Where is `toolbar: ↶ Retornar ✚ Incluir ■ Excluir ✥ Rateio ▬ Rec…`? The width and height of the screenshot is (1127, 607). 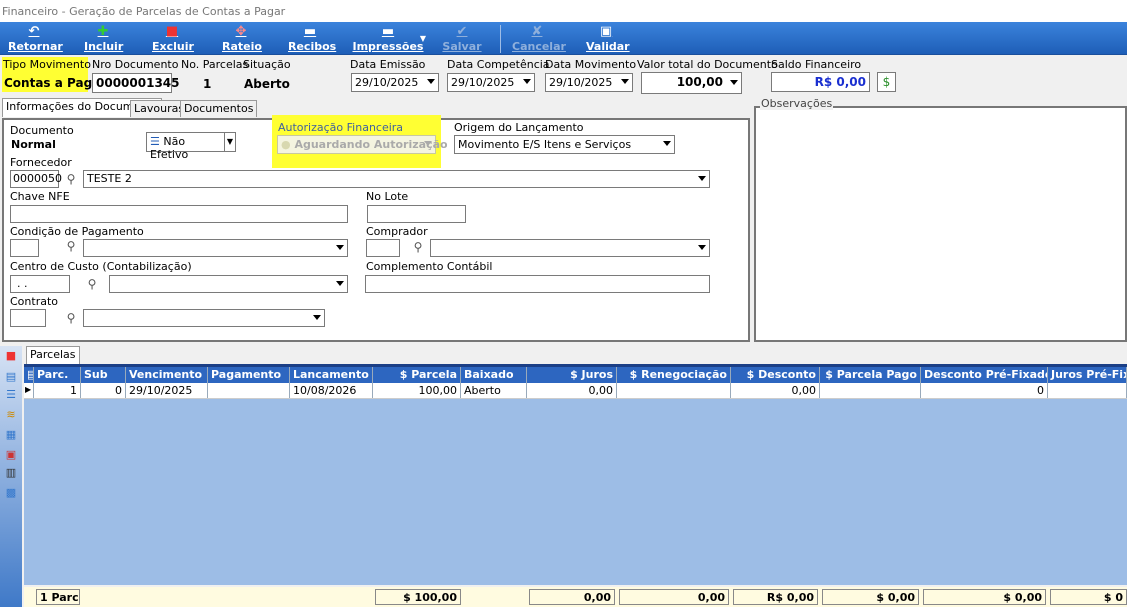 toolbar: ↶ Retornar ✚ Incluir ■ Excluir ✥ Rateio ▬ Rec… is located at coordinates (563, 38).